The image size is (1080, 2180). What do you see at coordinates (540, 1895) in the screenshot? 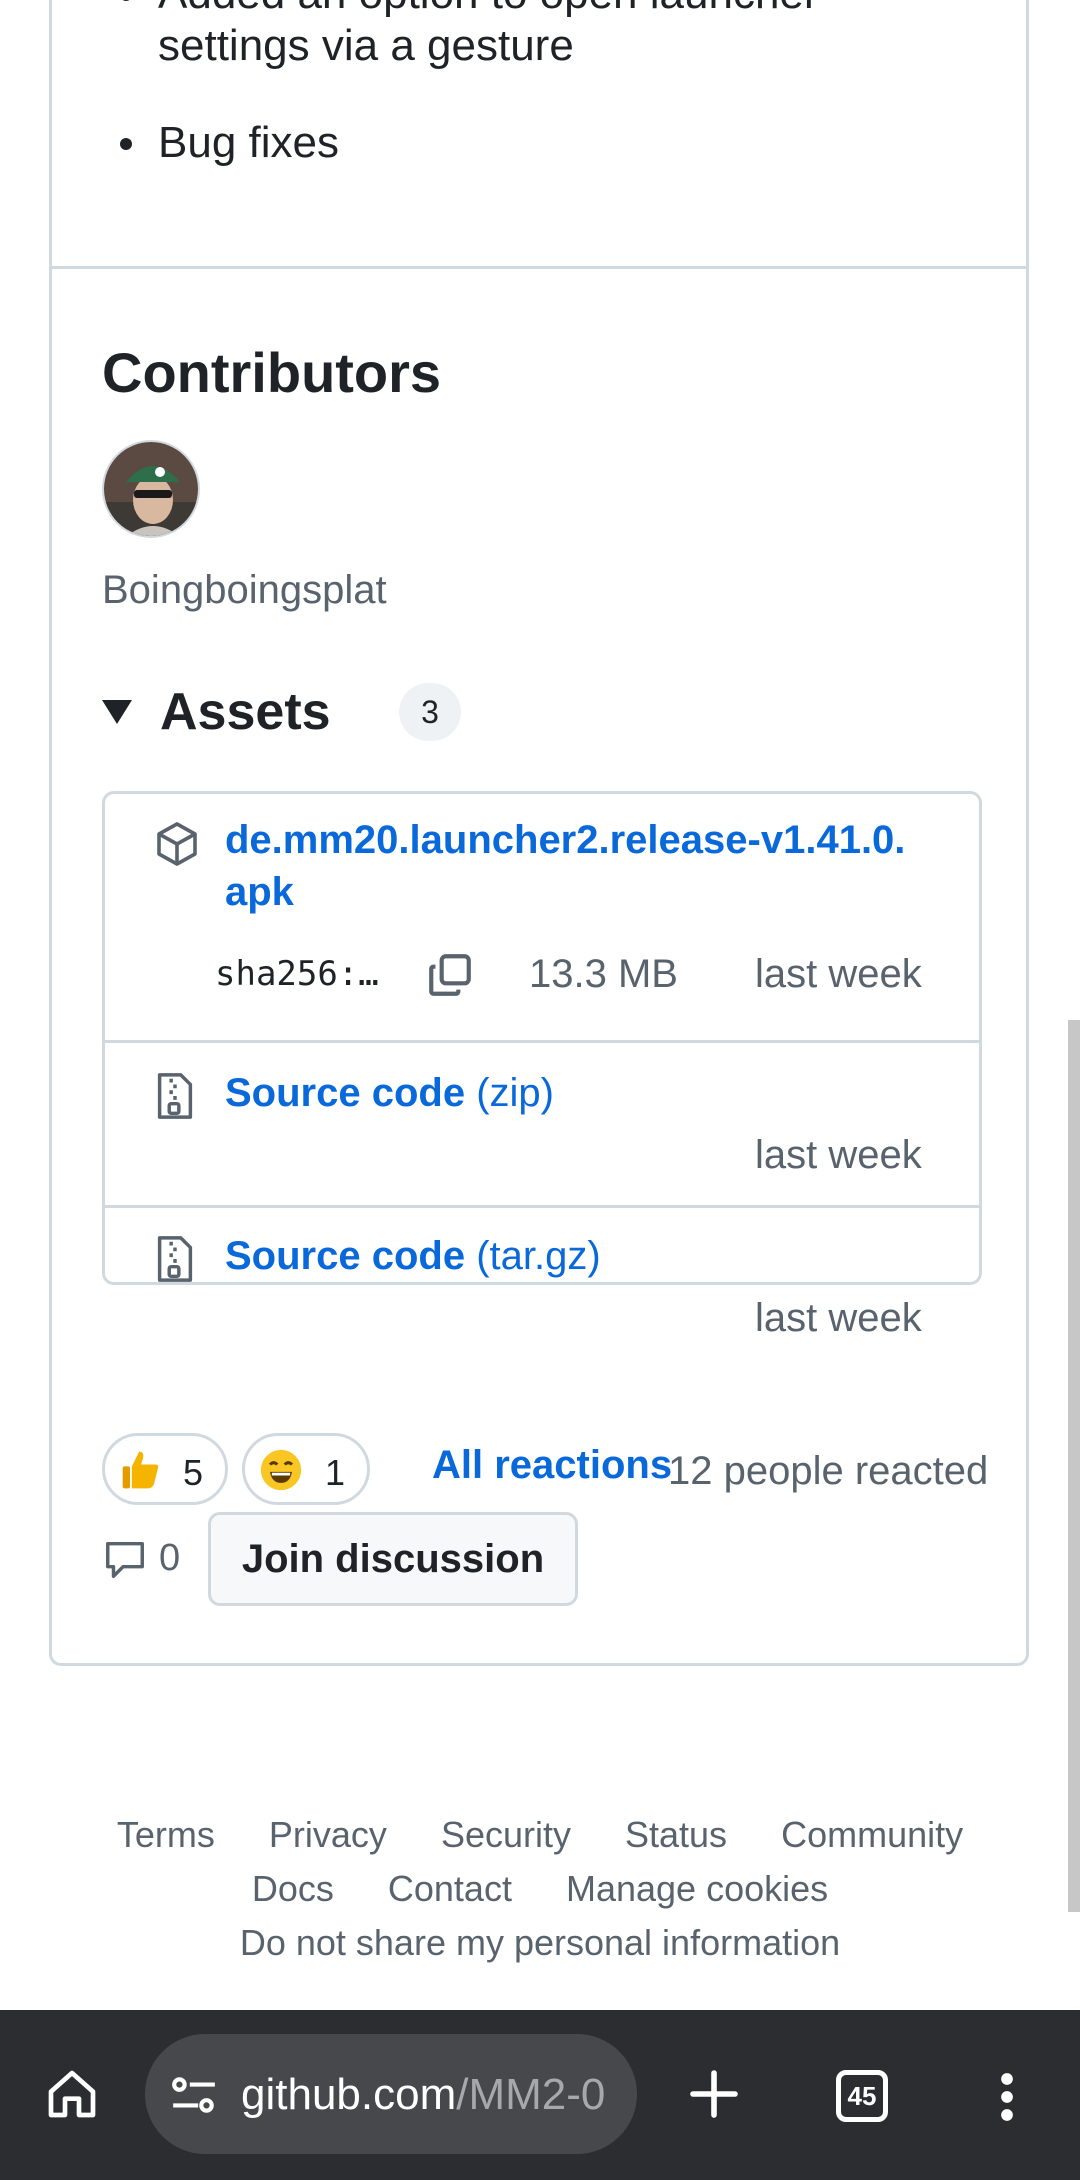
I see `footer-links-row2: Docs Contact Manage cookies` at bounding box center [540, 1895].